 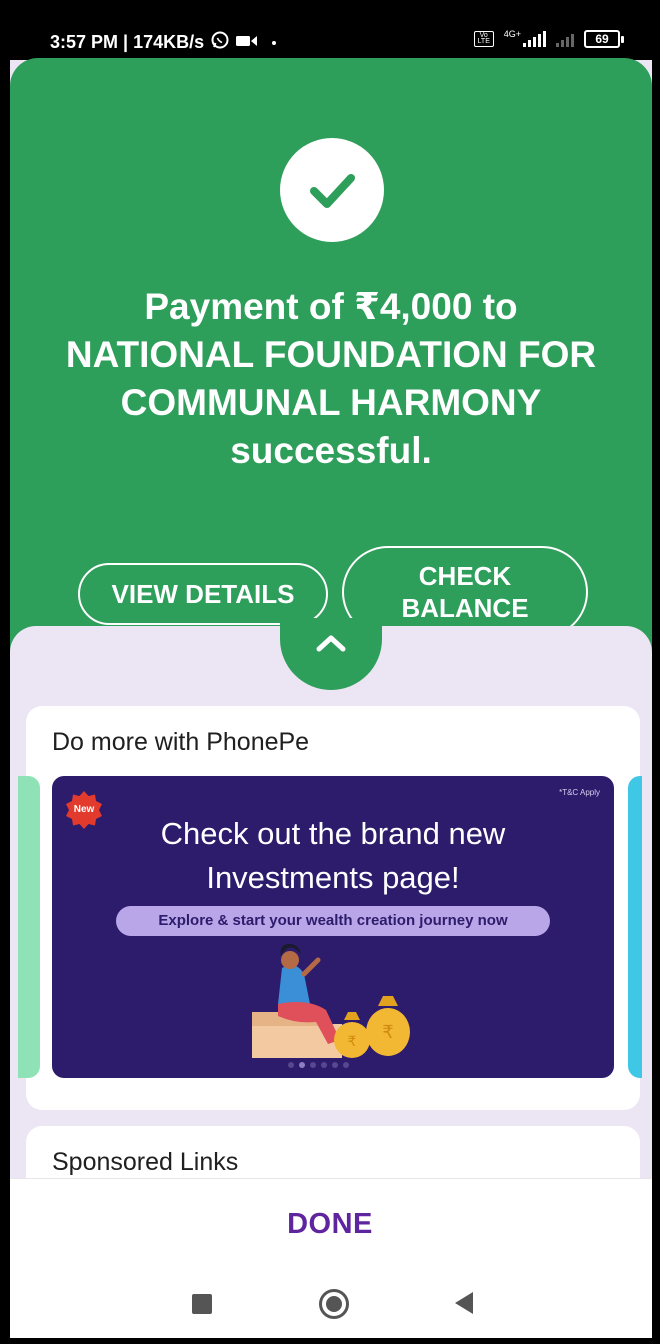 What do you see at coordinates (331, 643) in the screenshot?
I see `chevron-up-icon` at bounding box center [331, 643].